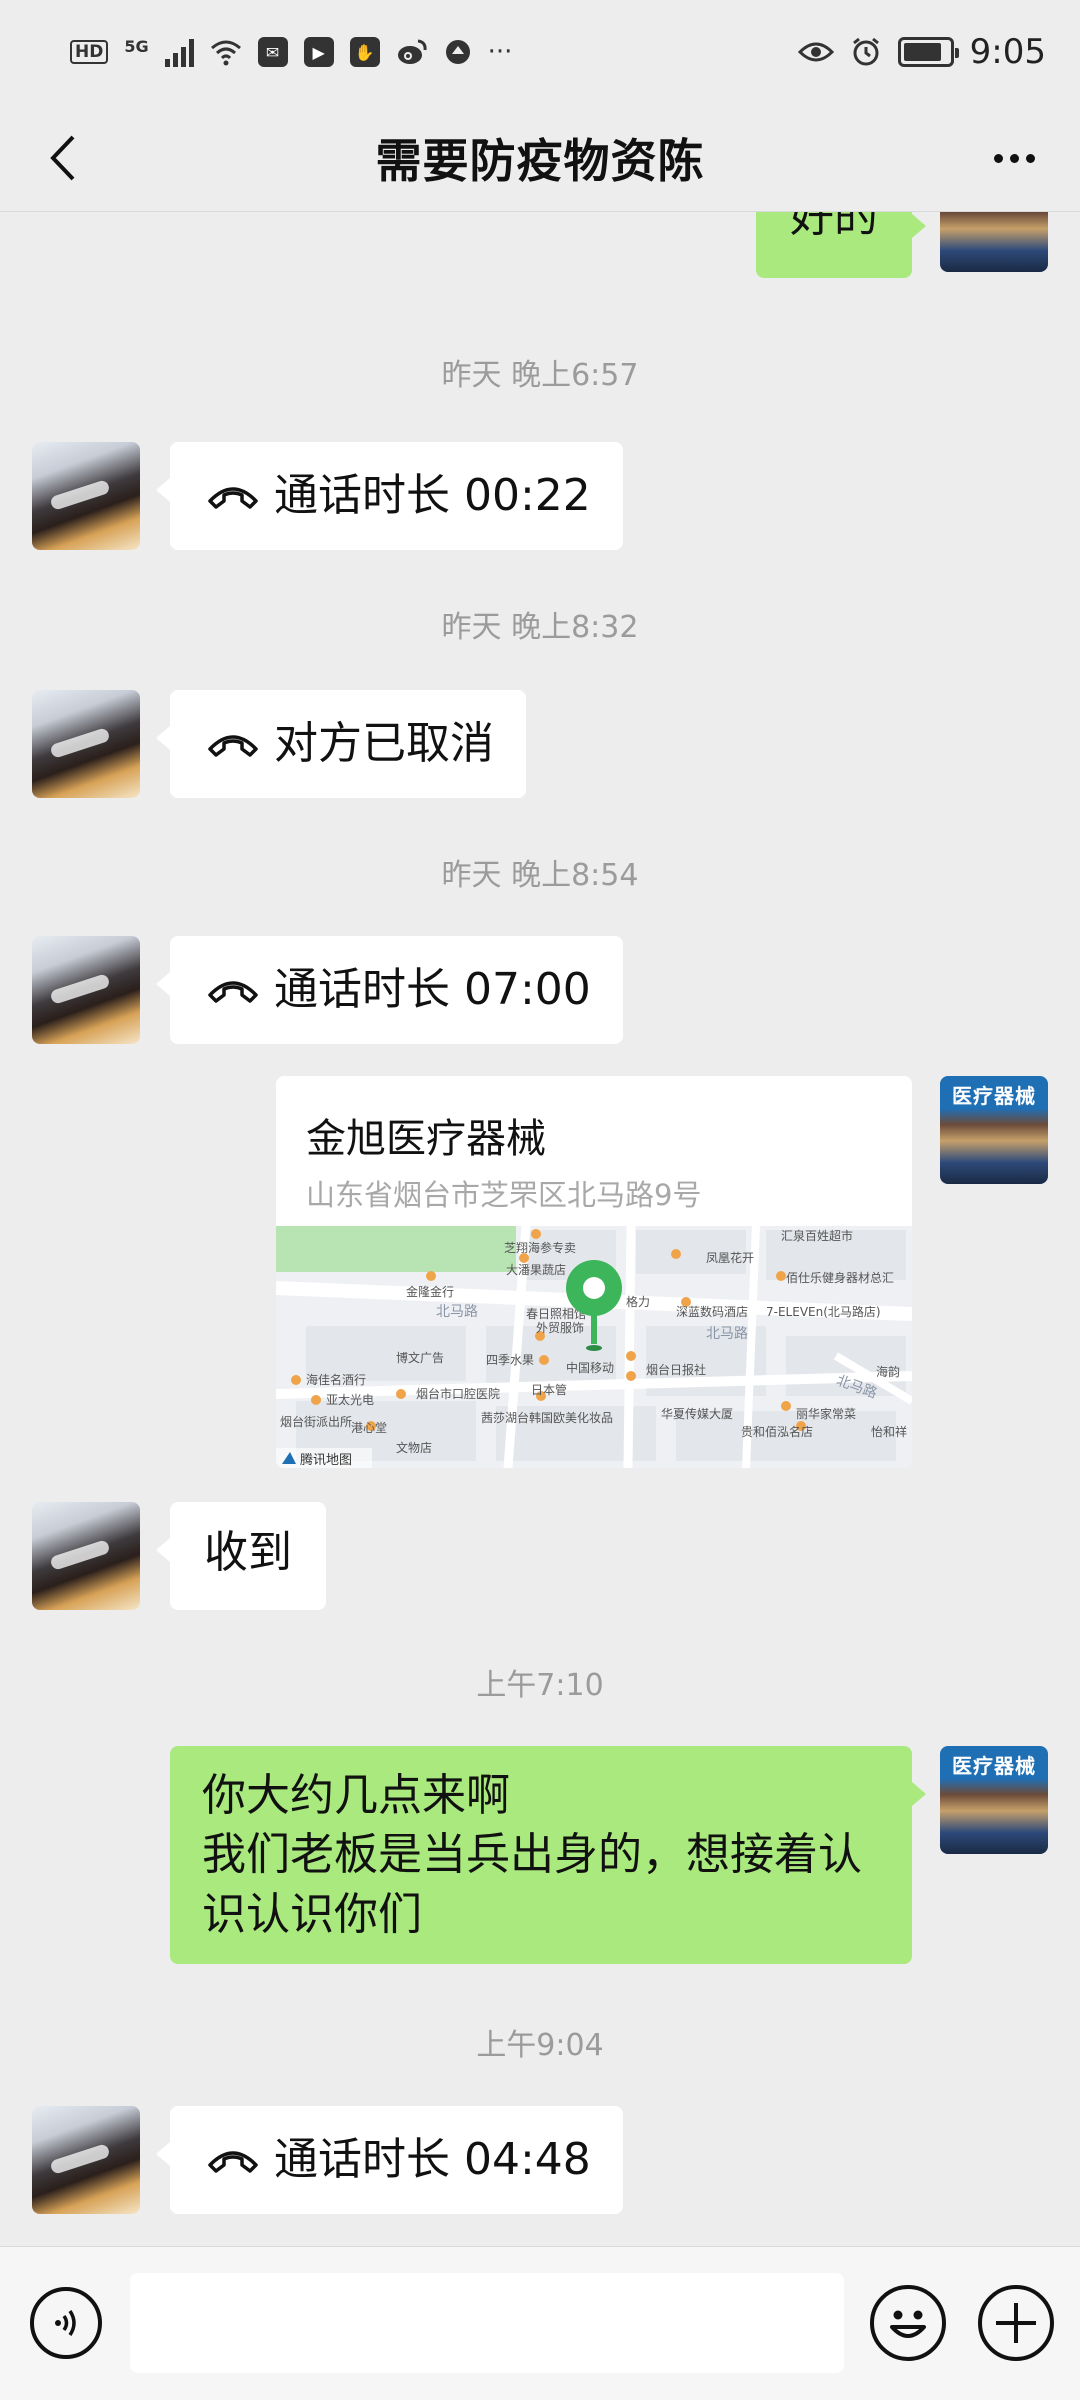 This screenshot has height=2400, width=1080. I want to click on timestamp: 昨天 晚上6:57, so click(540, 375).